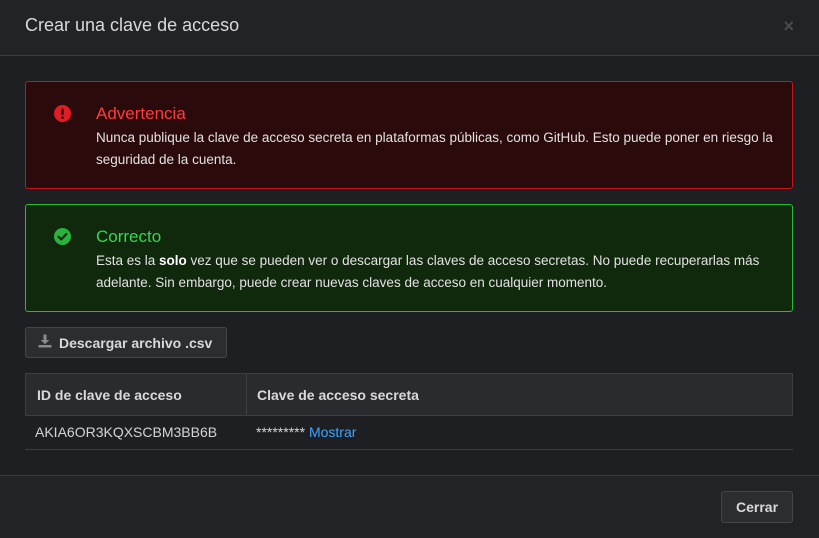 The height and width of the screenshot is (538, 819). What do you see at coordinates (136, 343) in the screenshot?
I see `download-csv-label: Descargar archivo .csv` at bounding box center [136, 343].